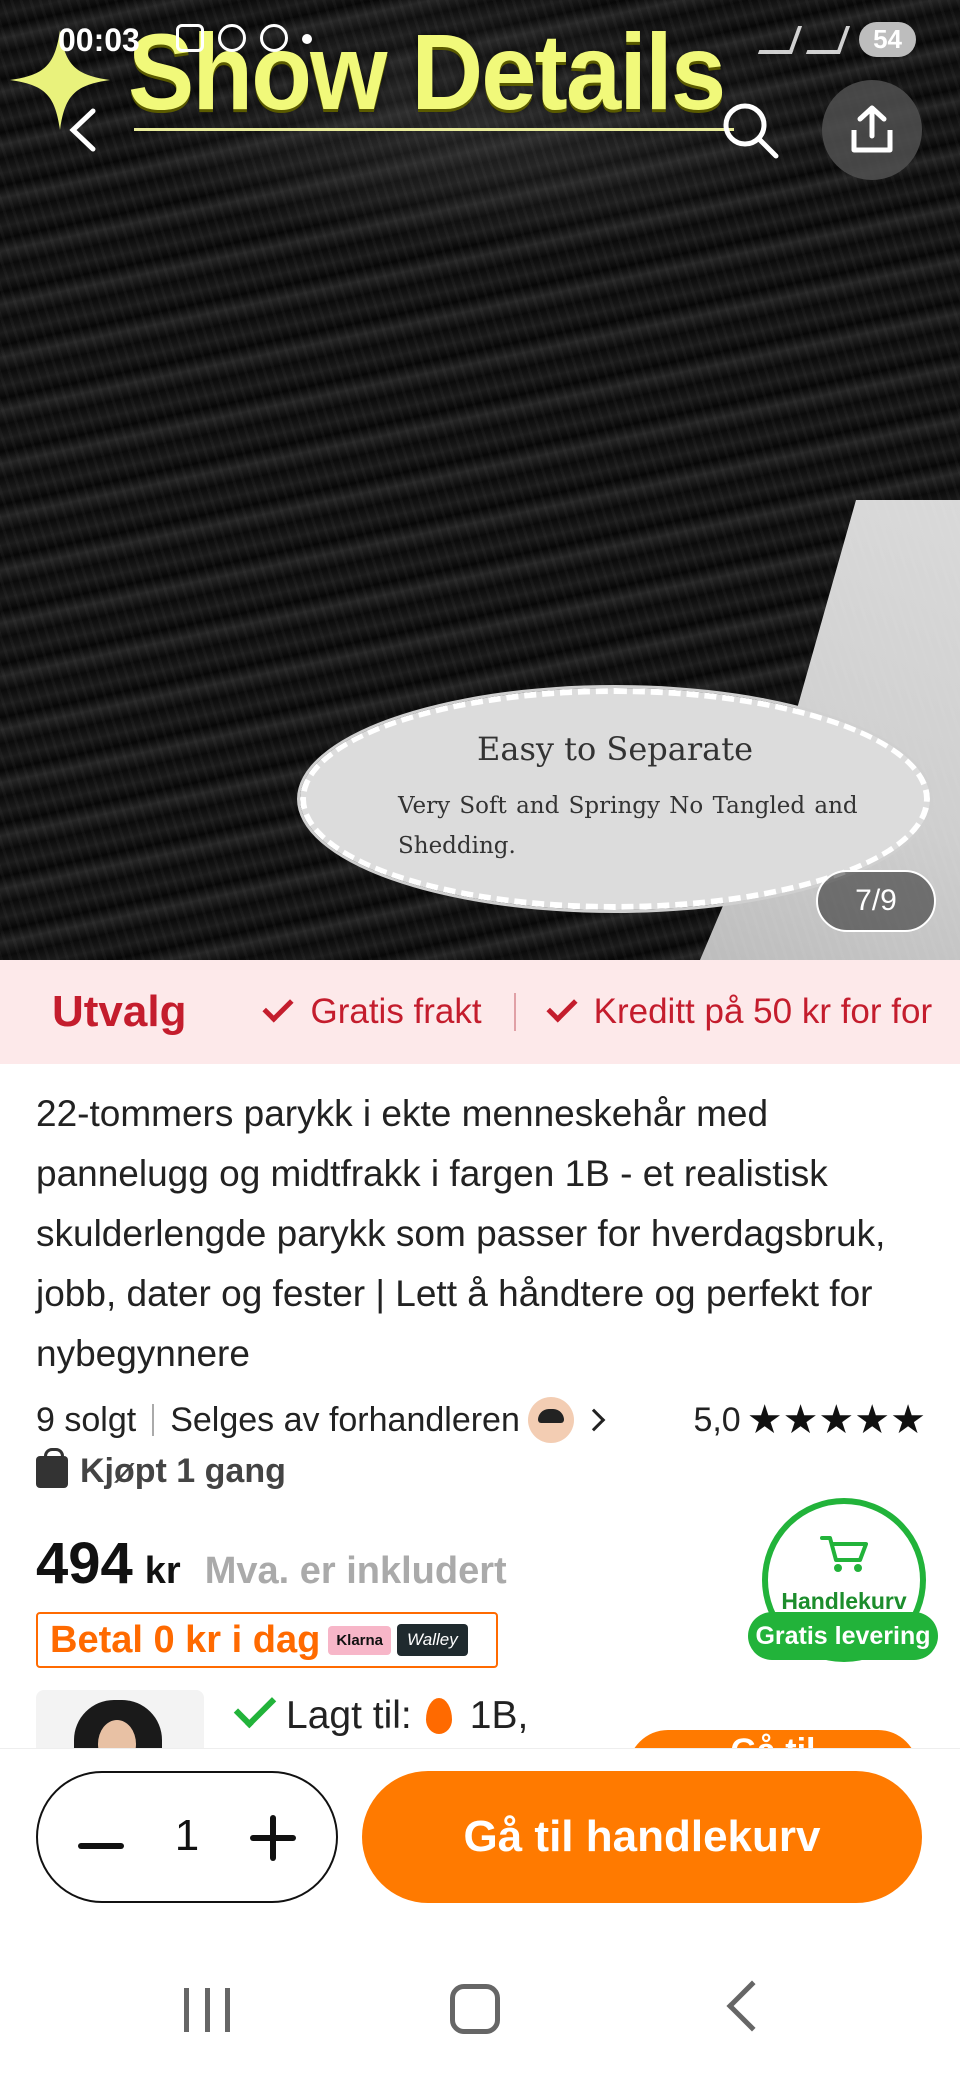 Image resolution: width=960 pixels, height=2080 pixels. I want to click on cart-badge-label: Handlekurv, so click(844, 1601).